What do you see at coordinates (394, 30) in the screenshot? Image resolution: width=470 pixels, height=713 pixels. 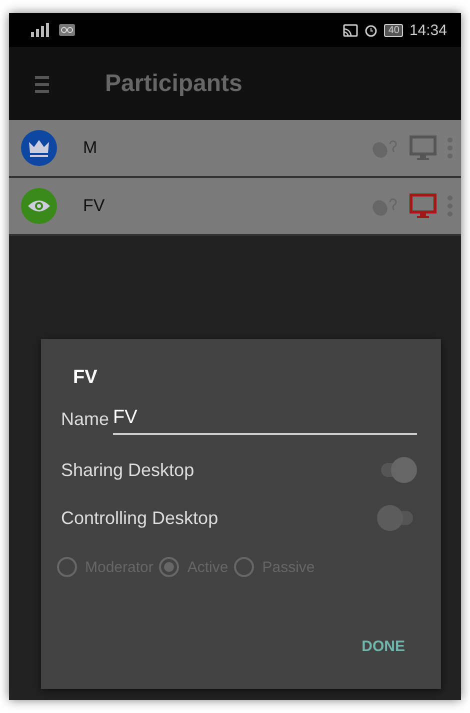 I see `battery-indicator: 40` at bounding box center [394, 30].